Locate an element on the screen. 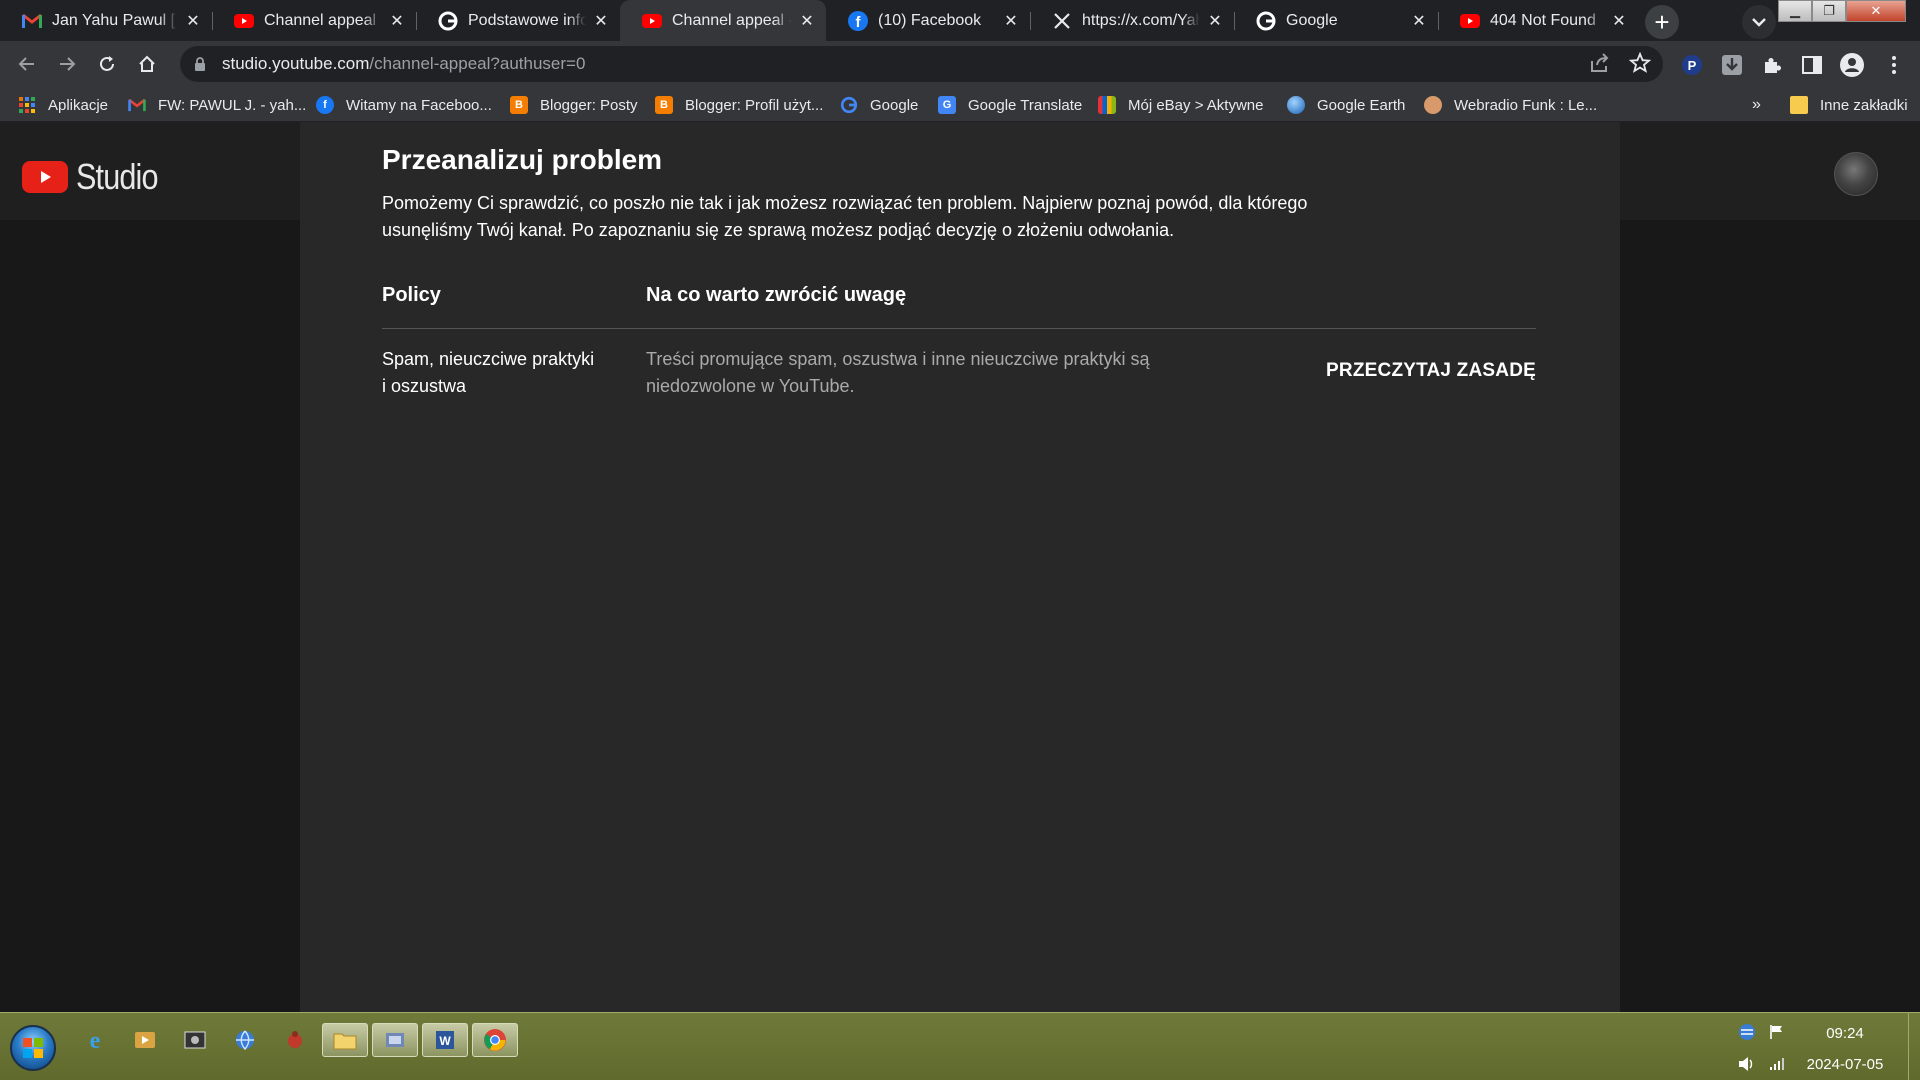 This screenshot has width=1920, height=1080. share-icon is located at coordinates (1600, 65).